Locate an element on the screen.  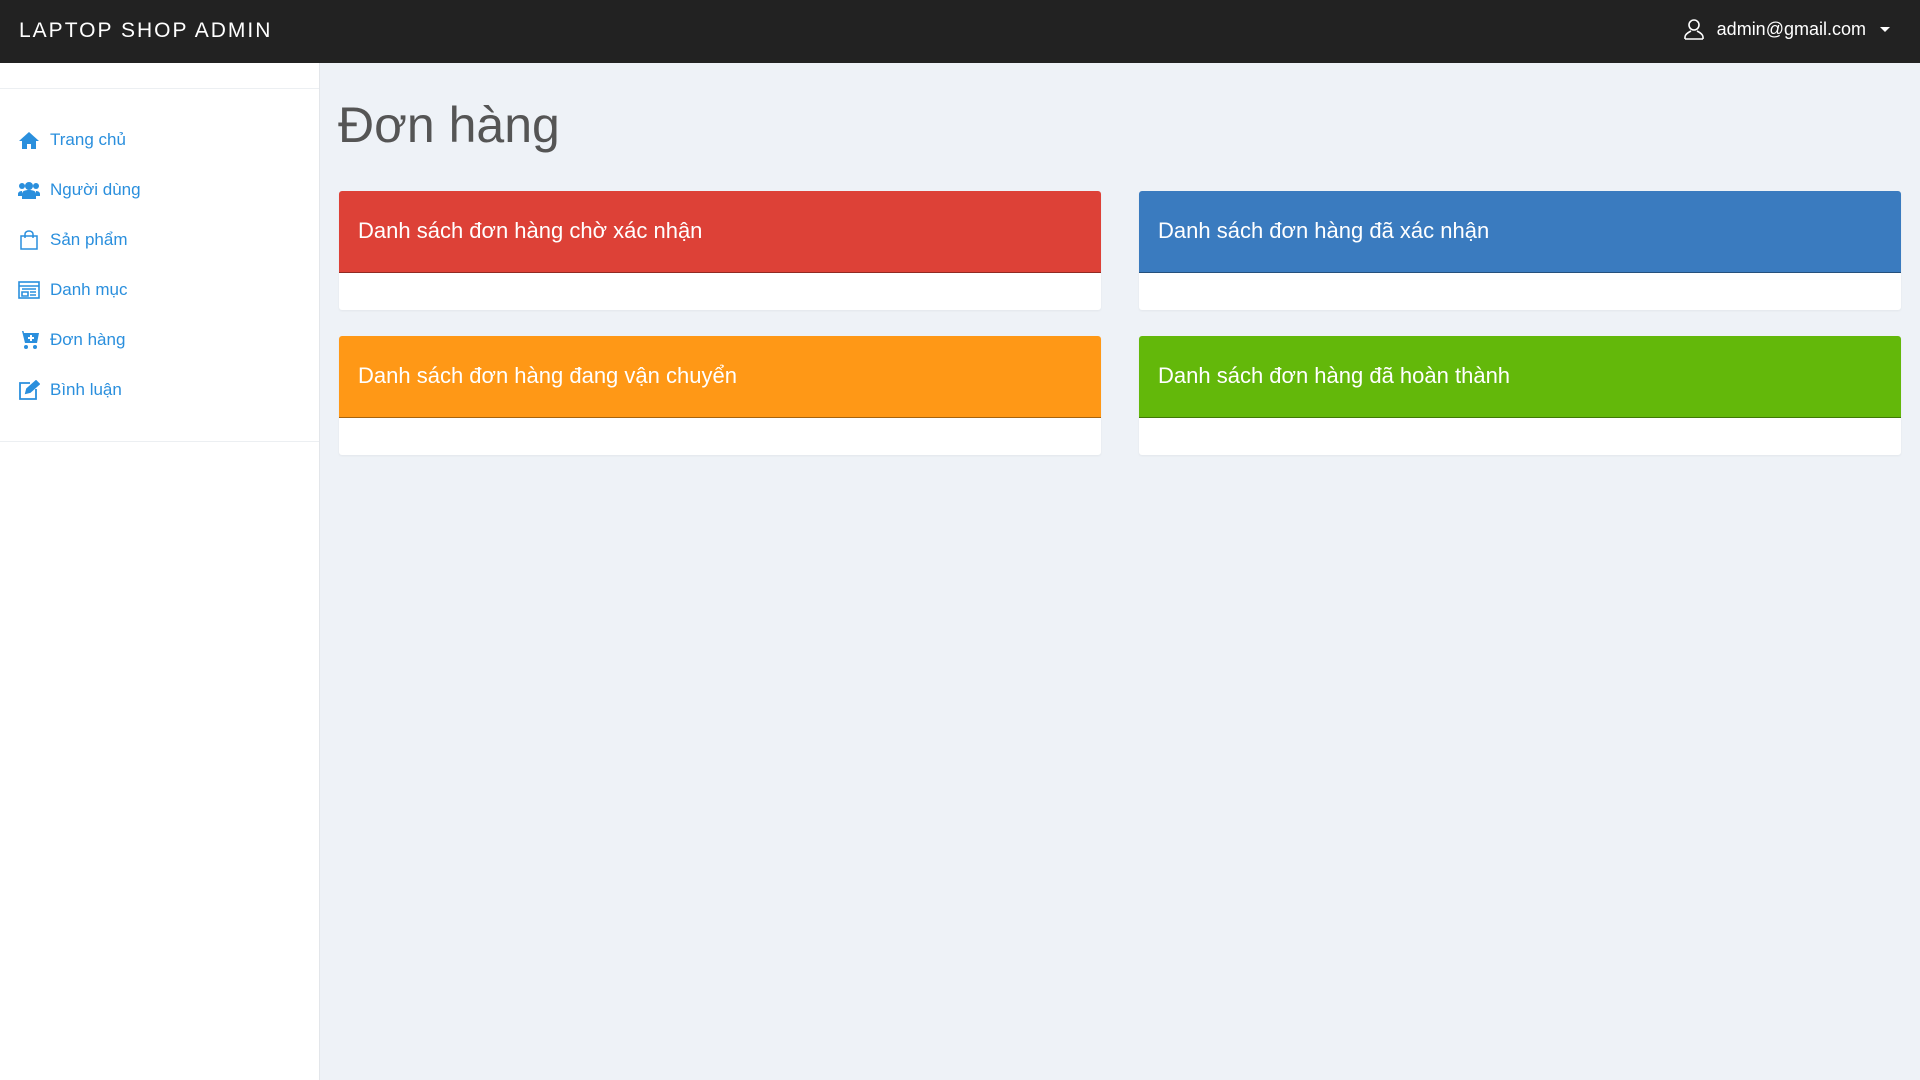
sidebar-item-categories: Danh mục is located at coordinates (159, 290).